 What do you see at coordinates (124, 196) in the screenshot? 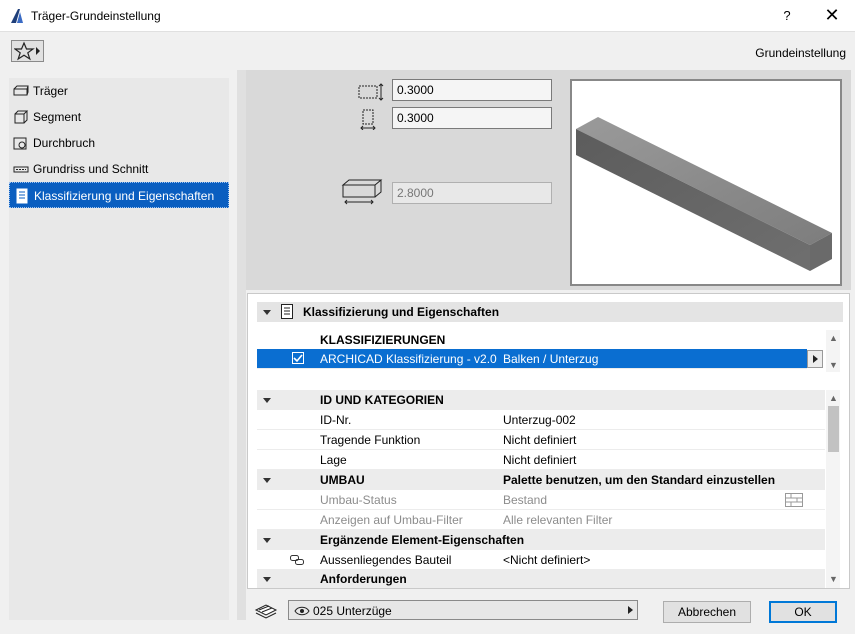
I see `sidebar-item-label: Klassifizierung und Eigenschaften` at bounding box center [124, 196].